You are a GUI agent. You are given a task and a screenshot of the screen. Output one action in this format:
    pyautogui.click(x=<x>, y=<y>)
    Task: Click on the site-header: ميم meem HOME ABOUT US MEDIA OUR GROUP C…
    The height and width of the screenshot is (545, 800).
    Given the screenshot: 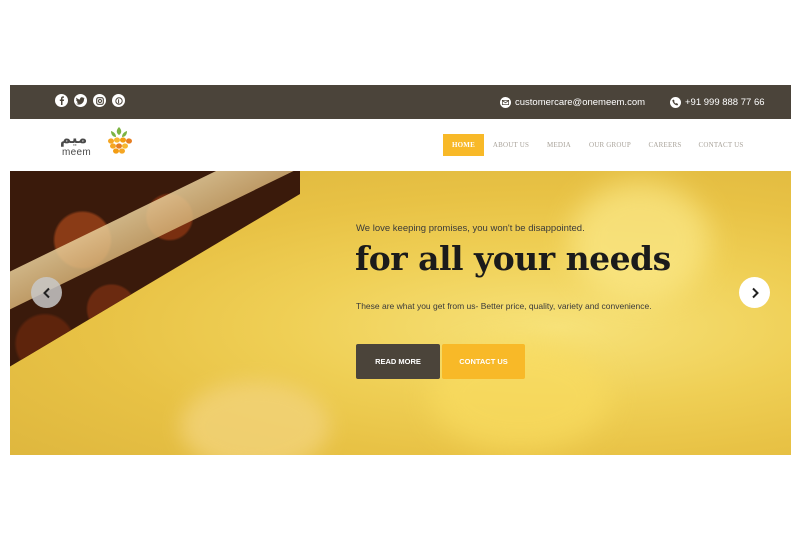 What is the action you would take?
    pyautogui.click(x=400, y=145)
    